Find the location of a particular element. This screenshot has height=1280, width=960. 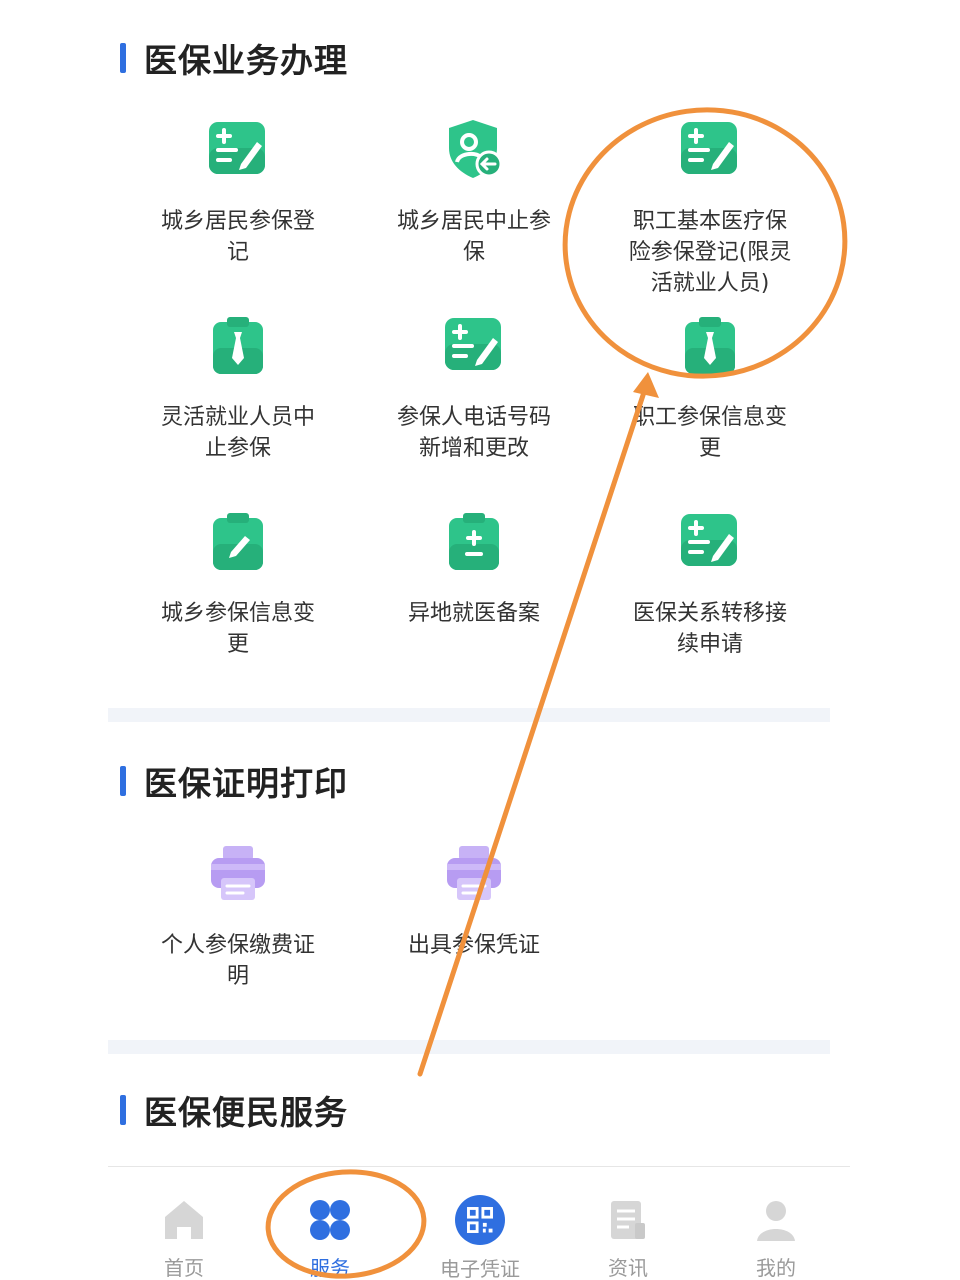

tab-home: 首页 is located at coordinates (184, 1223).